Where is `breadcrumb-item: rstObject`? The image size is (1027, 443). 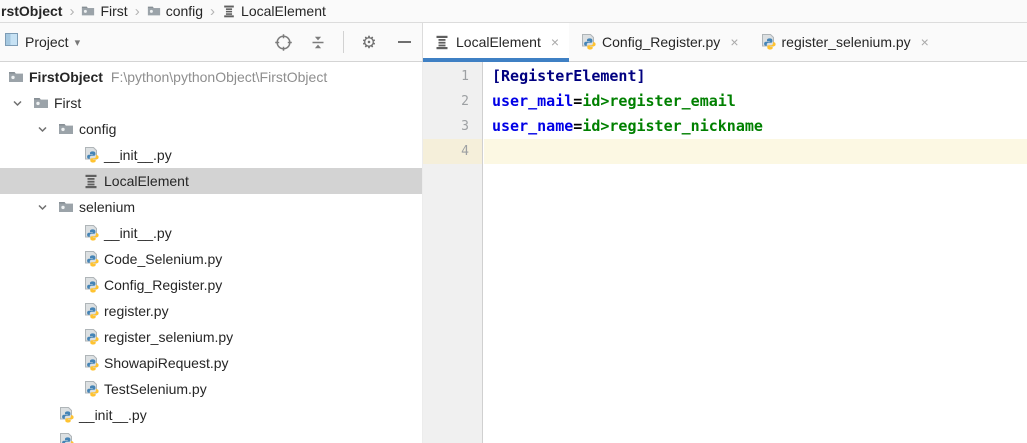
breadcrumb-item: rstObject is located at coordinates (31, 11).